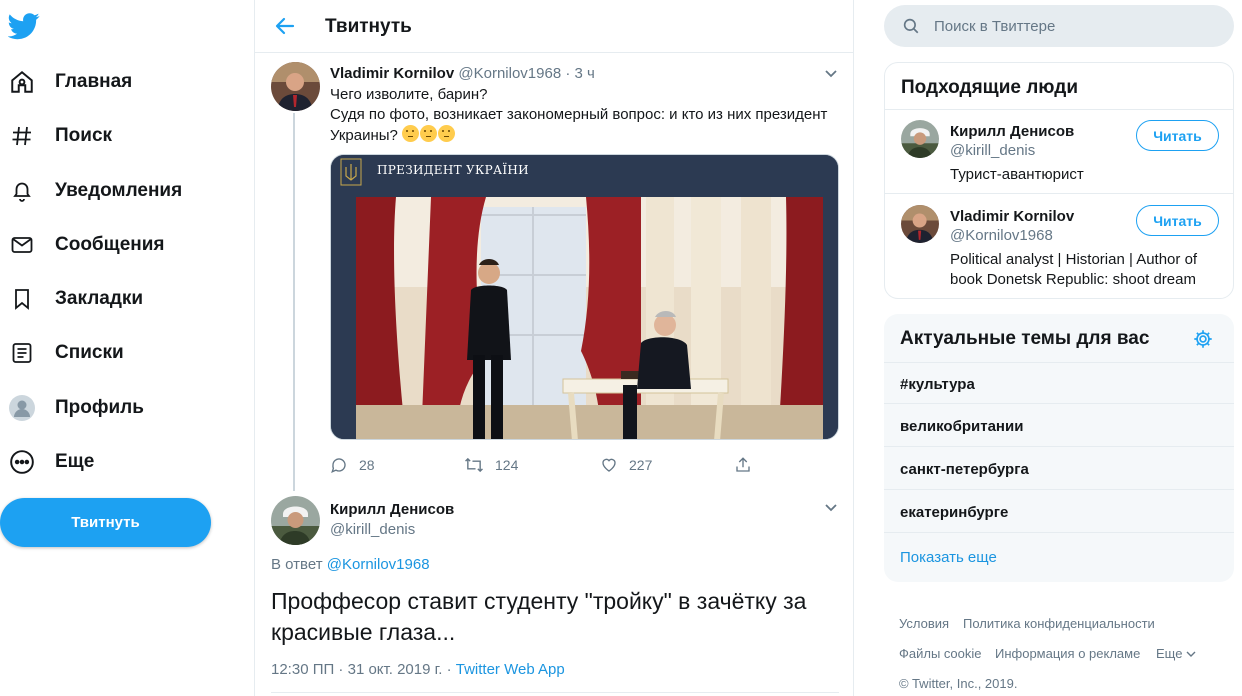 The image size is (1242, 696). I want to click on footer-more-label: Еще, so click(1169, 653).